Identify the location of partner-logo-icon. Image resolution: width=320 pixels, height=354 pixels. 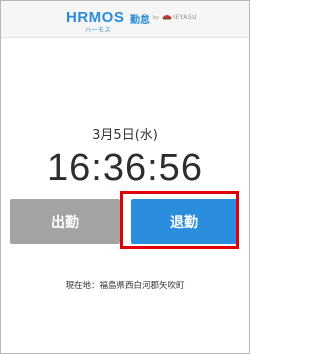
(167, 17).